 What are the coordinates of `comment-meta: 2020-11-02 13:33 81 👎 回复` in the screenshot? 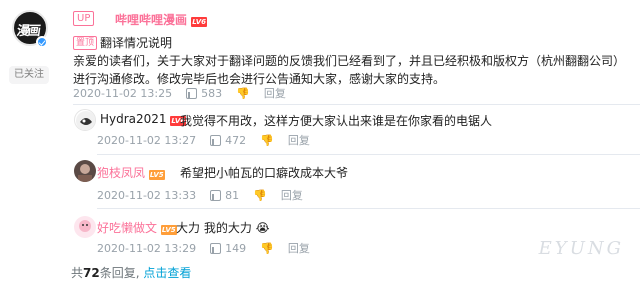 It's located at (200, 195).